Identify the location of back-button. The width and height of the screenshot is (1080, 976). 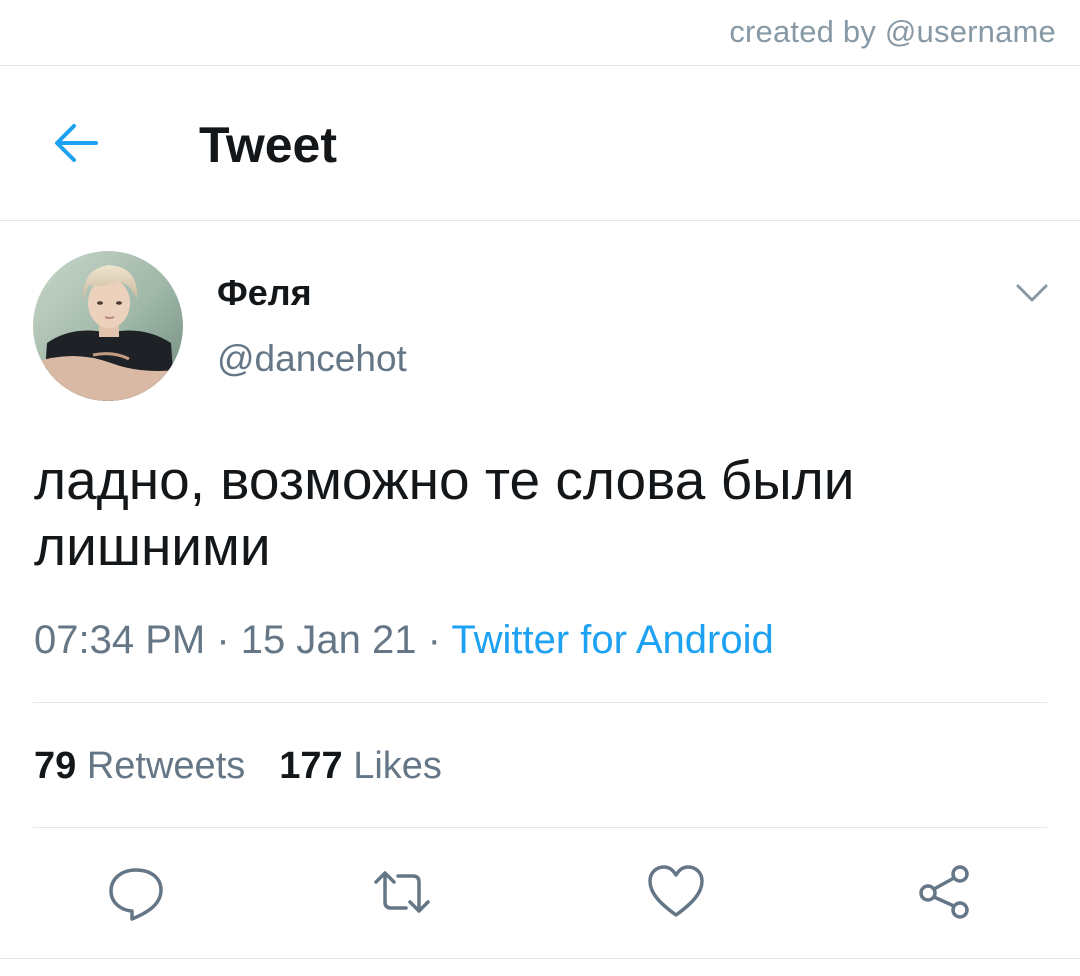
(77, 143).